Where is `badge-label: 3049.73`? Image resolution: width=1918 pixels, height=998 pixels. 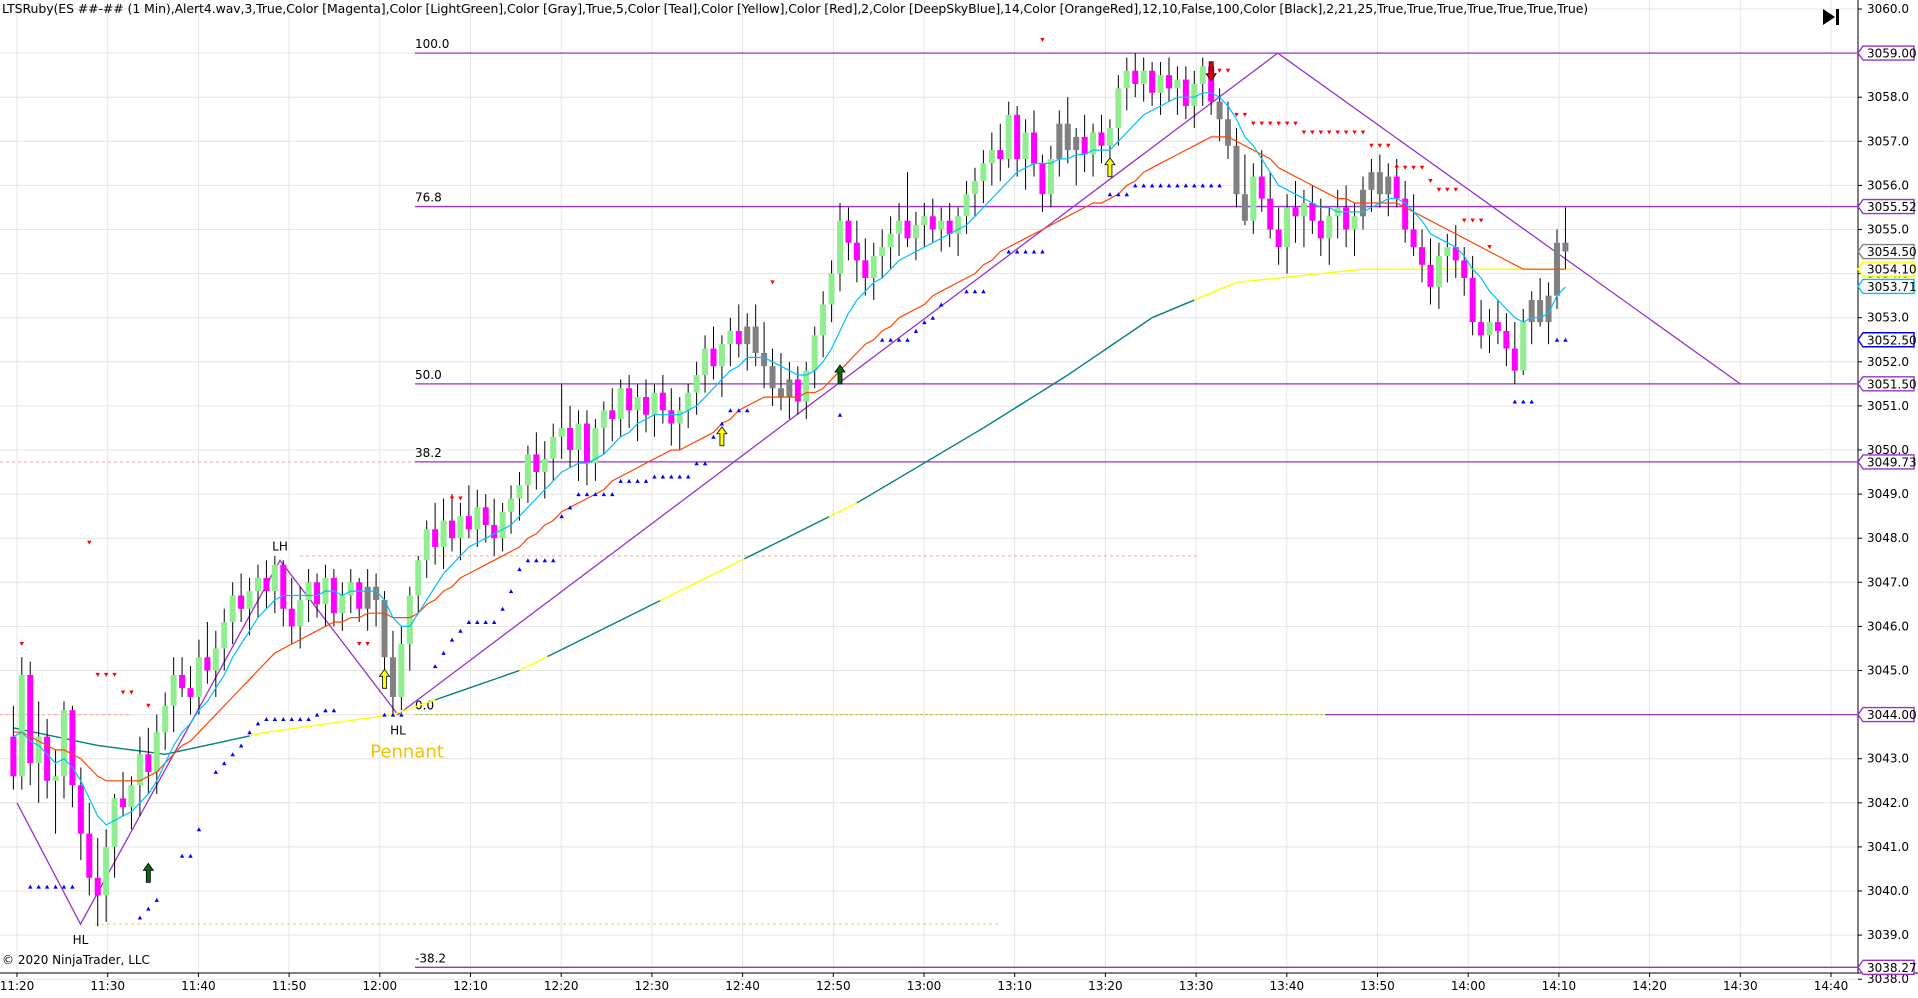 badge-label: 3049.73 is located at coordinates (1892, 462).